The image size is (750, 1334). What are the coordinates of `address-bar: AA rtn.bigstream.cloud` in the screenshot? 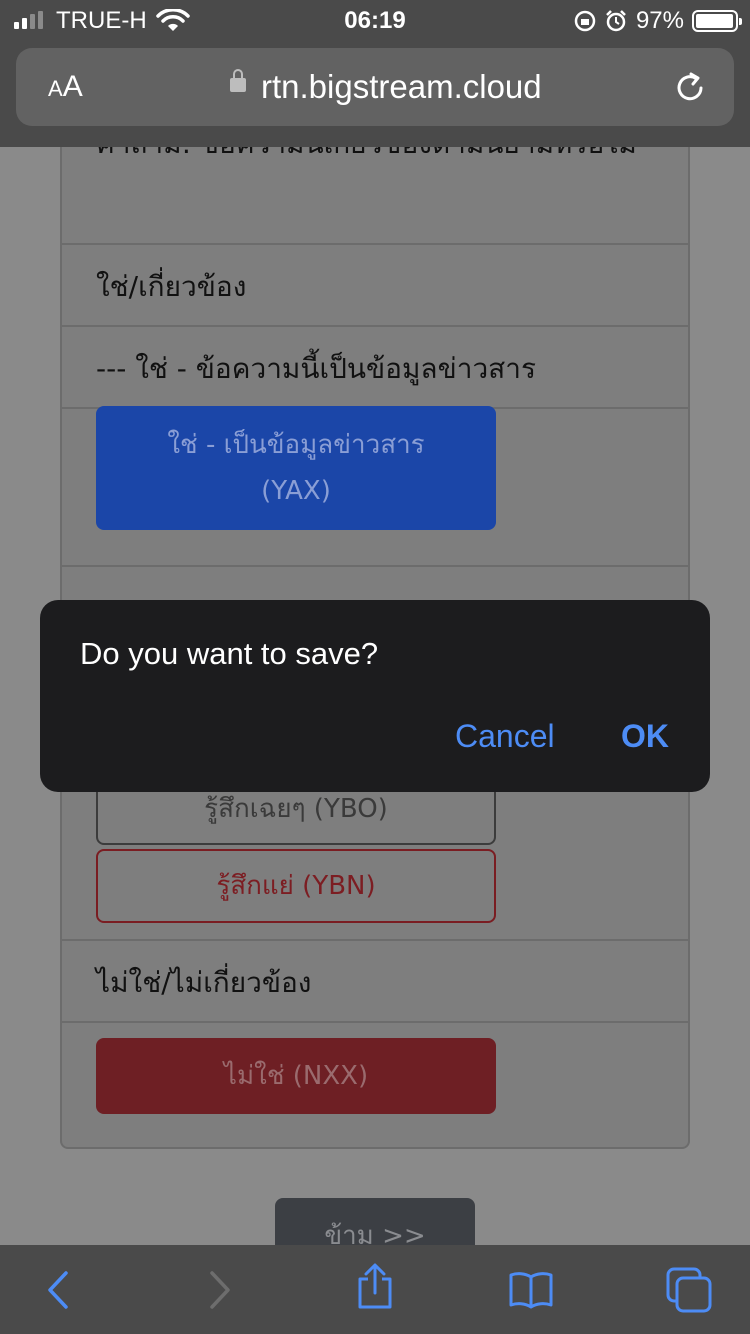 It's located at (375, 87).